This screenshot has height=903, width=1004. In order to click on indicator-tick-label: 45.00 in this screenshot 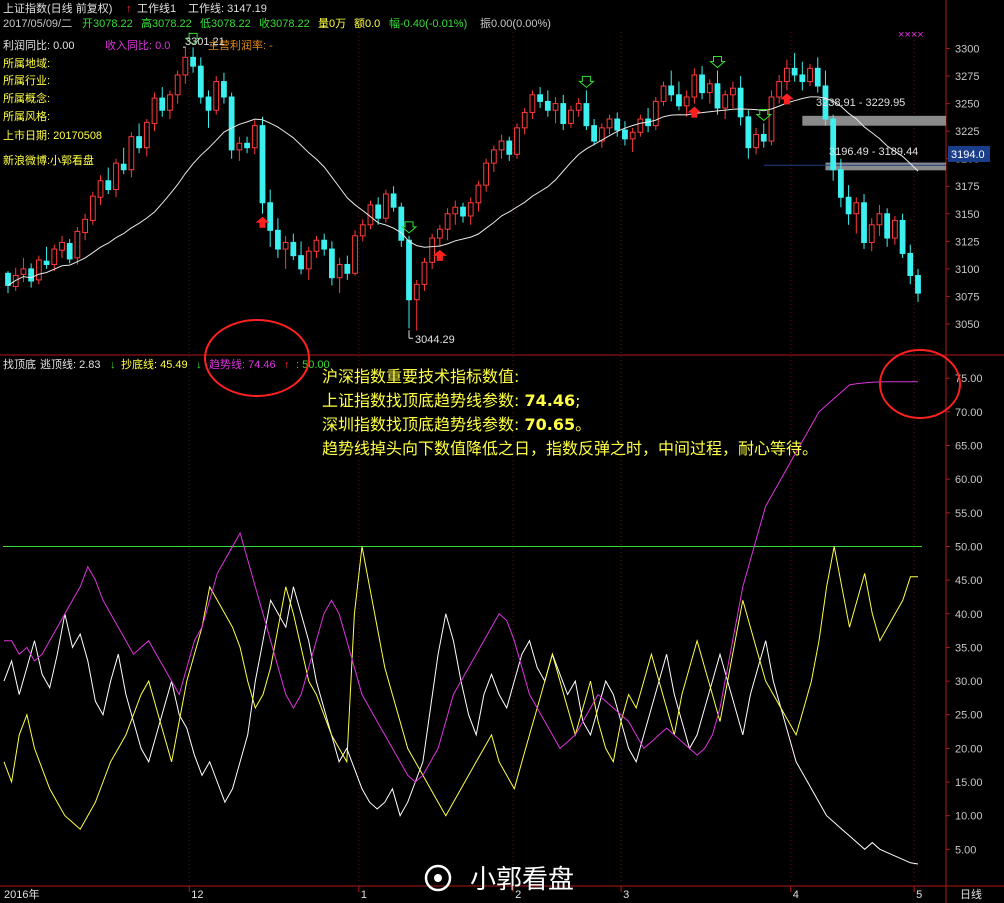, I will do `click(969, 581)`.